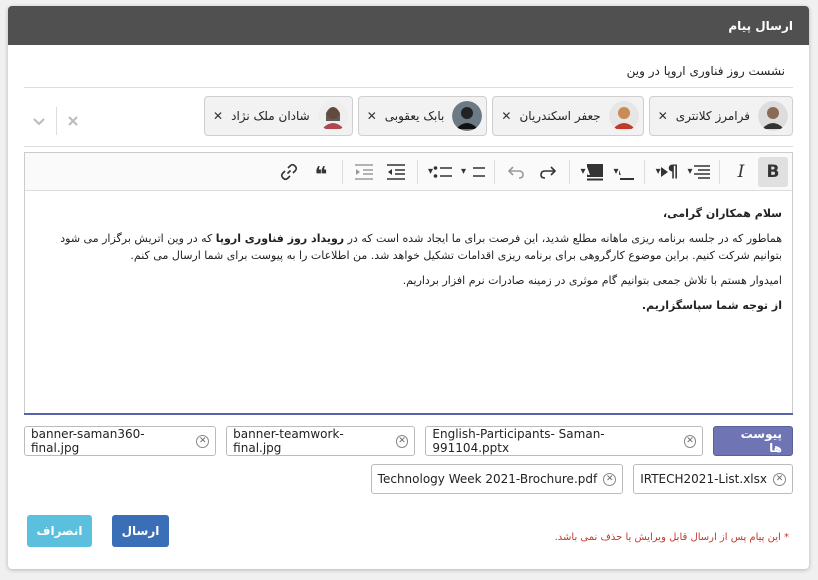 The width and height of the screenshot is (818, 580). I want to click on chevron-down-icon, so click(39, 121).